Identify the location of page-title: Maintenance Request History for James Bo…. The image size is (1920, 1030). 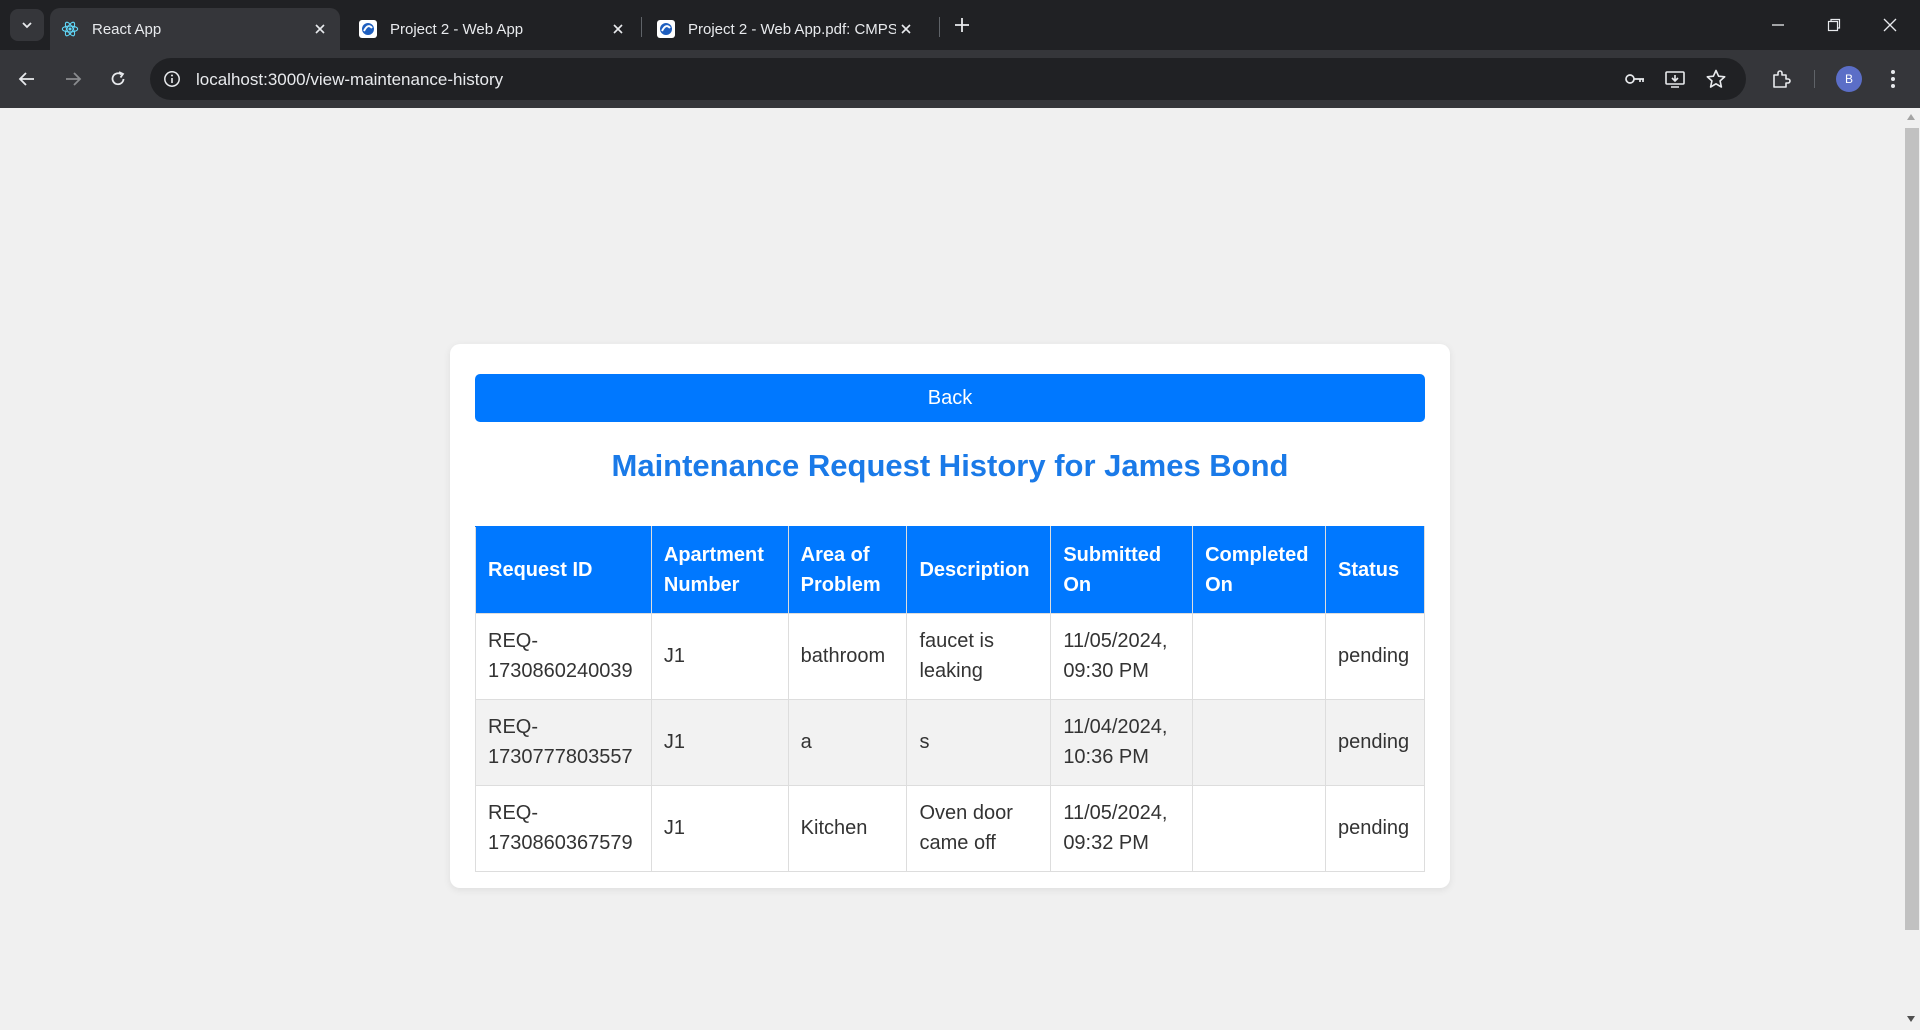
(950, 465).